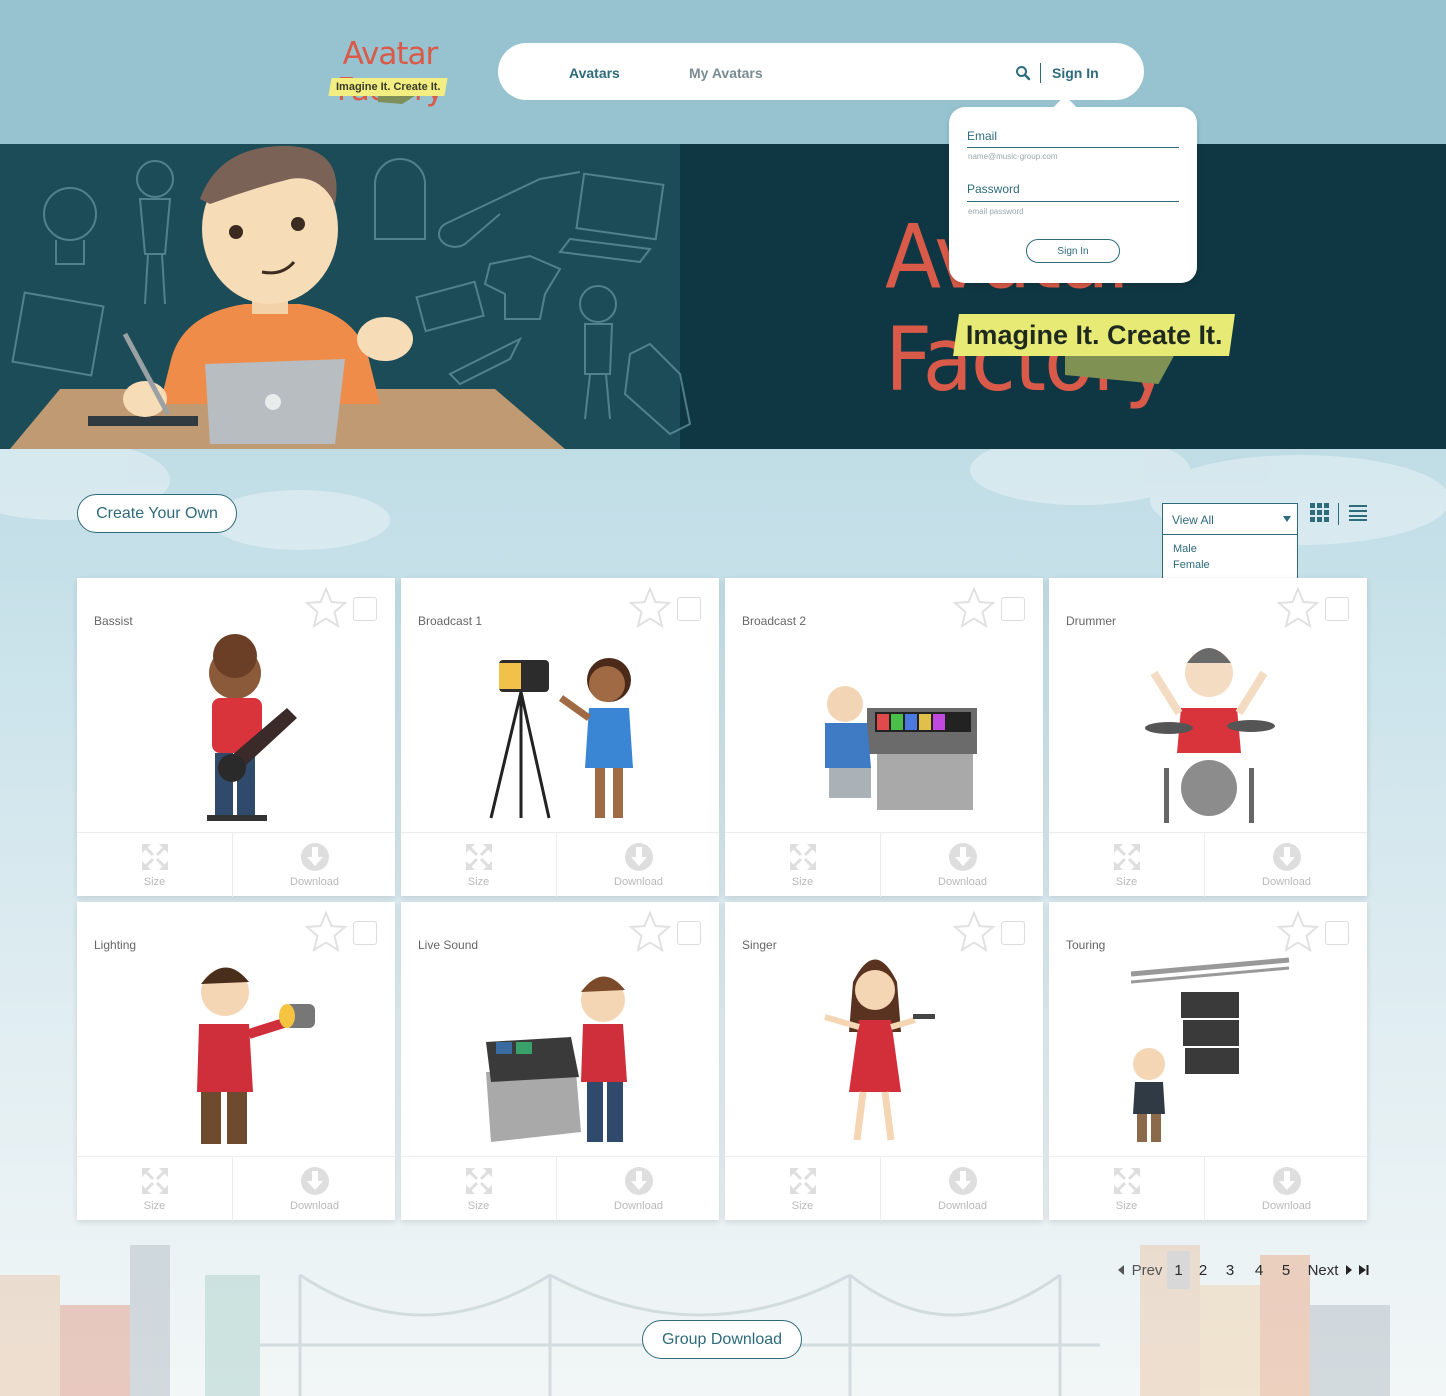 The height and width of the screenshot is (1396, 1446). I want to click on email-label: Email, so click(982, 136).